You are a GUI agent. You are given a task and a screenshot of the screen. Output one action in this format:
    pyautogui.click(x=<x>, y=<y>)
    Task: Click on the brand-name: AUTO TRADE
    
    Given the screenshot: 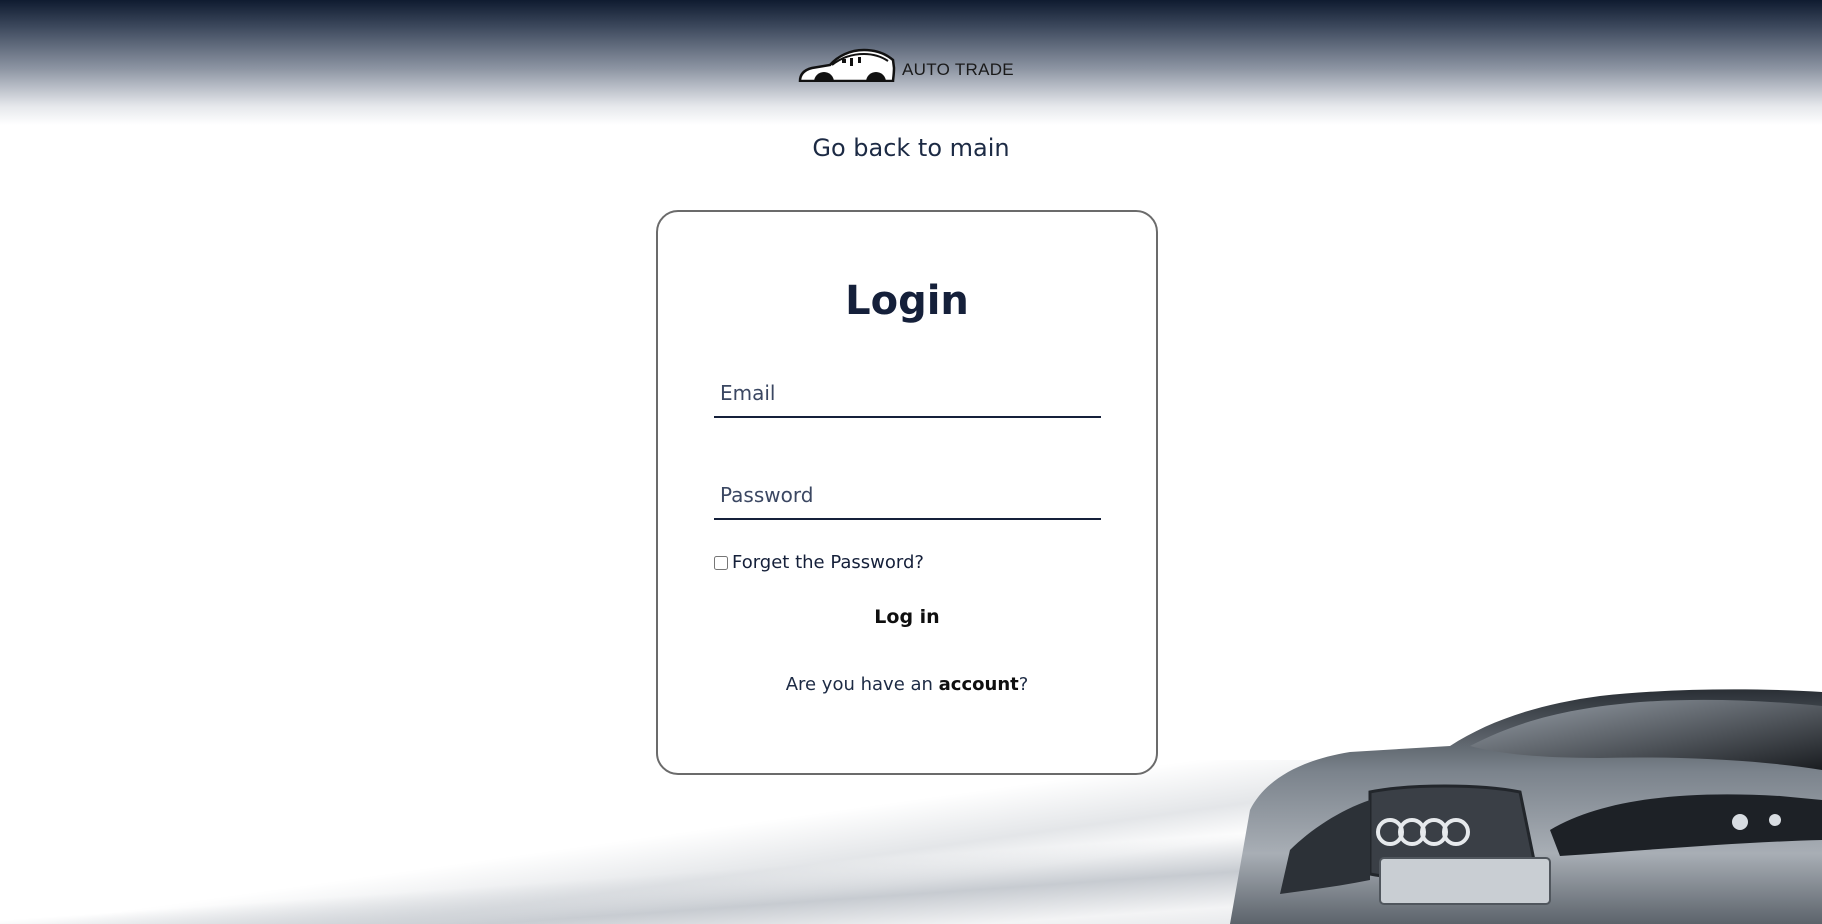 What is the action you would take?
    pyautogui.click(x=958, y=69)
    